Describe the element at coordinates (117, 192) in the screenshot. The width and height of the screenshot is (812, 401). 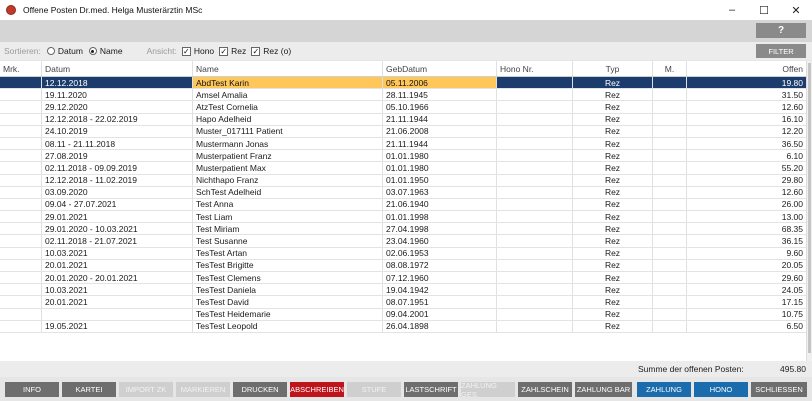
I see `cell-datum: 03.09.2020` at that location.